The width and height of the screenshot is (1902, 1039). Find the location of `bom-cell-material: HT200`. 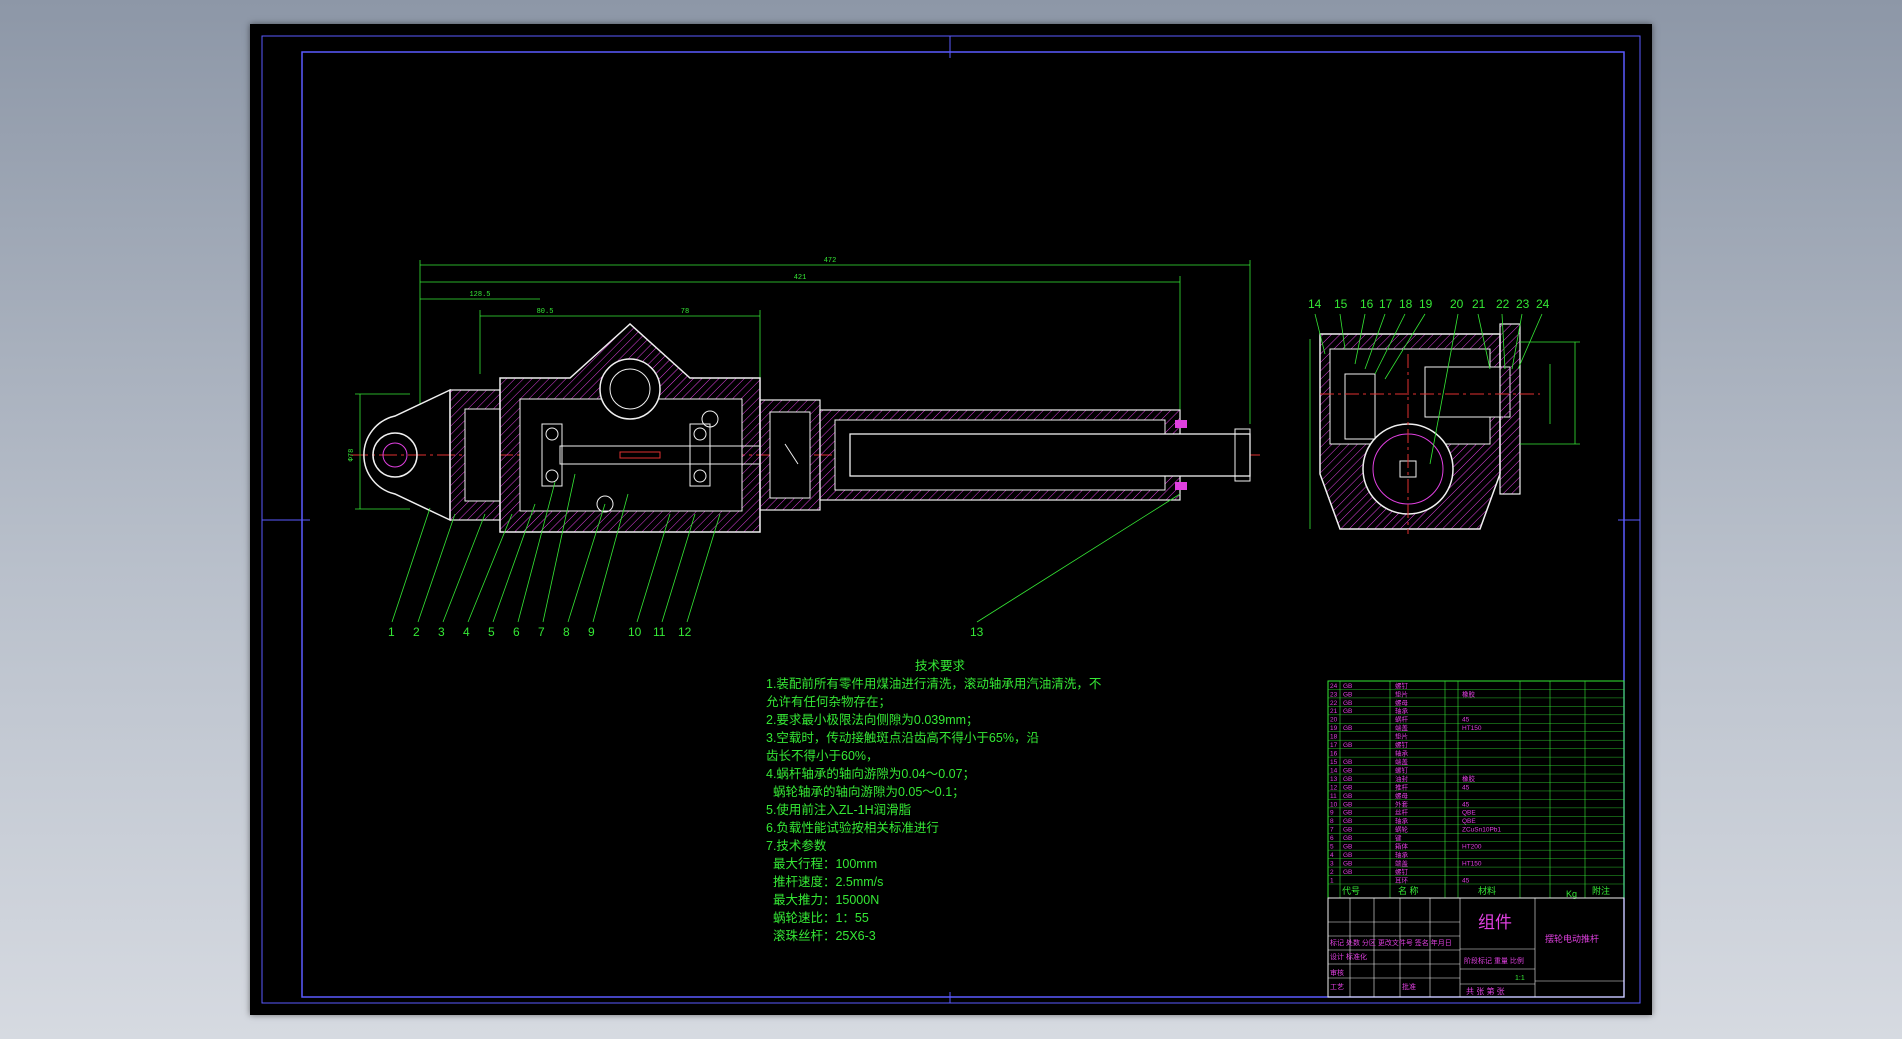

bom-cell-material: HT200 is located at coordinates (1472, 847).